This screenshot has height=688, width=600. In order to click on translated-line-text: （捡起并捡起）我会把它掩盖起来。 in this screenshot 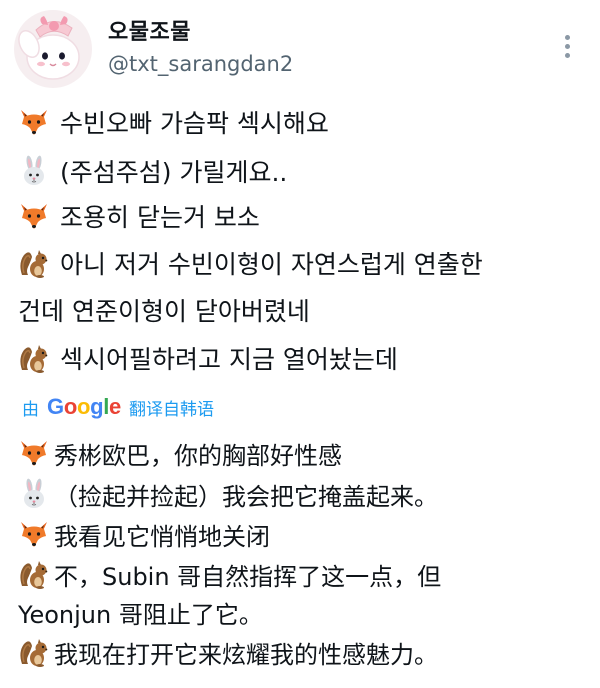, I will do `click(246, 496)`.